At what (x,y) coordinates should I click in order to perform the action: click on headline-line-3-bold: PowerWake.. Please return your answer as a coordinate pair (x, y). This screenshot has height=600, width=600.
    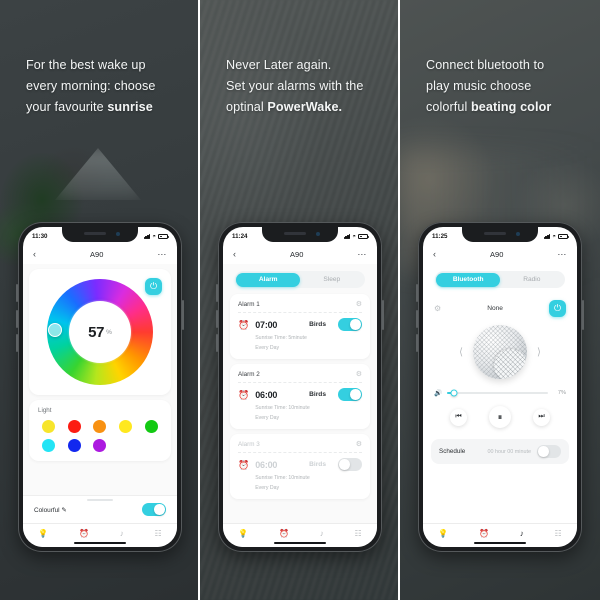
    Looking at the image, I should click on (305, 107).